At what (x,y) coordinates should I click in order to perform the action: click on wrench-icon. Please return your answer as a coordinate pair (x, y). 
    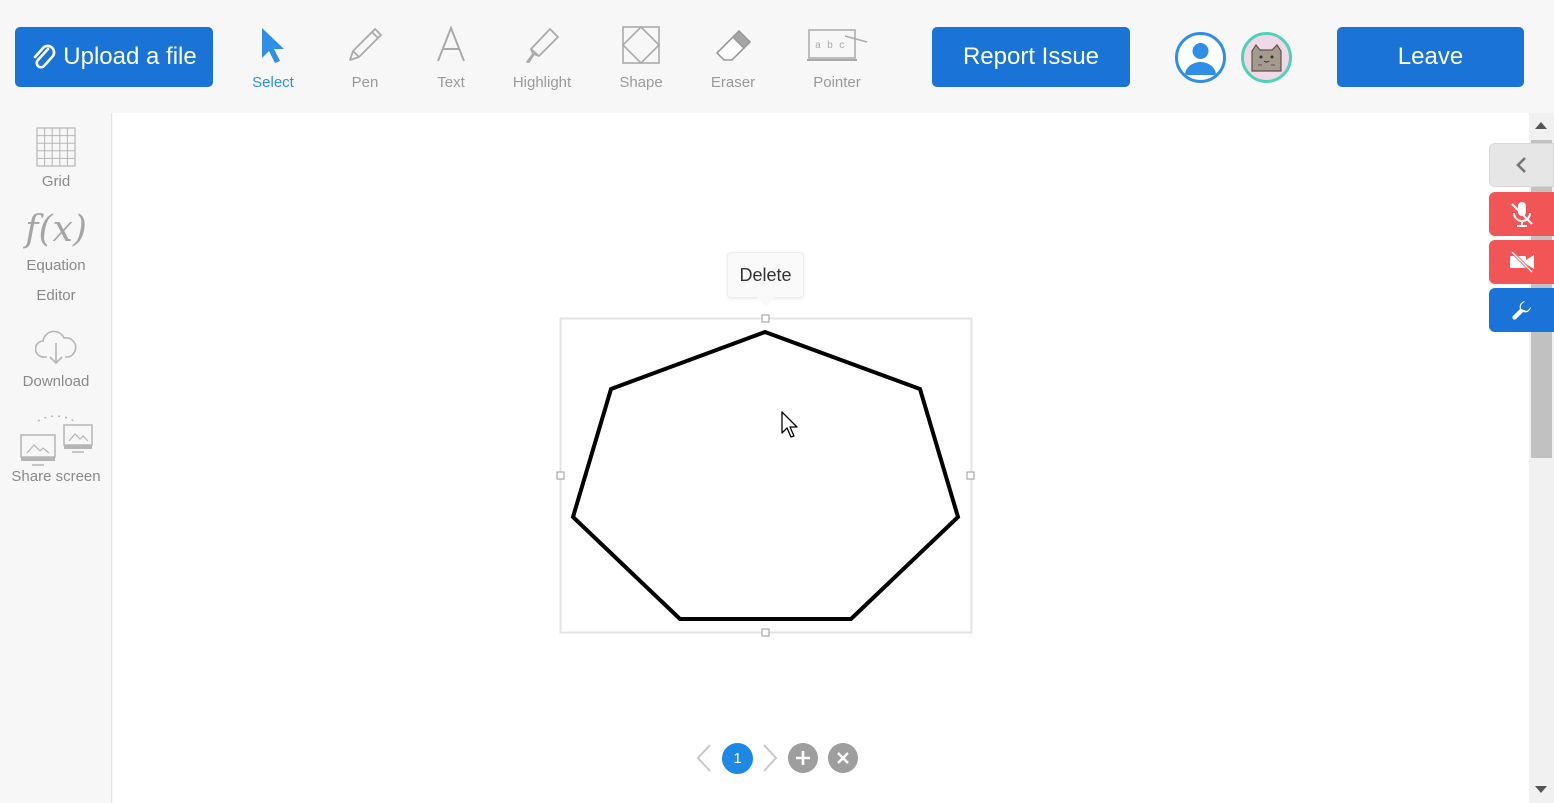
    Looking at the image, I should click on (1521, 310).